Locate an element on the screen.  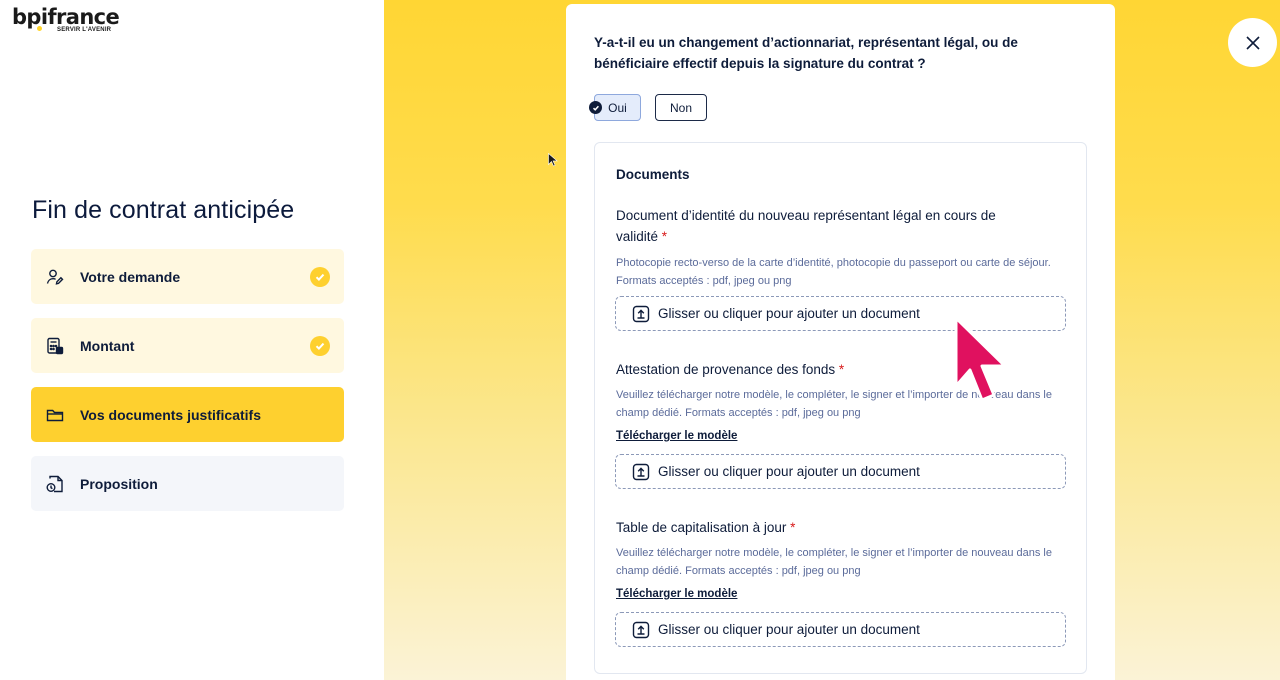
folder-icon is located at coordinates (55, 415).